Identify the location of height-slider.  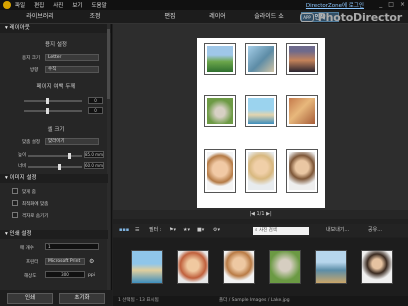
(55, 156).